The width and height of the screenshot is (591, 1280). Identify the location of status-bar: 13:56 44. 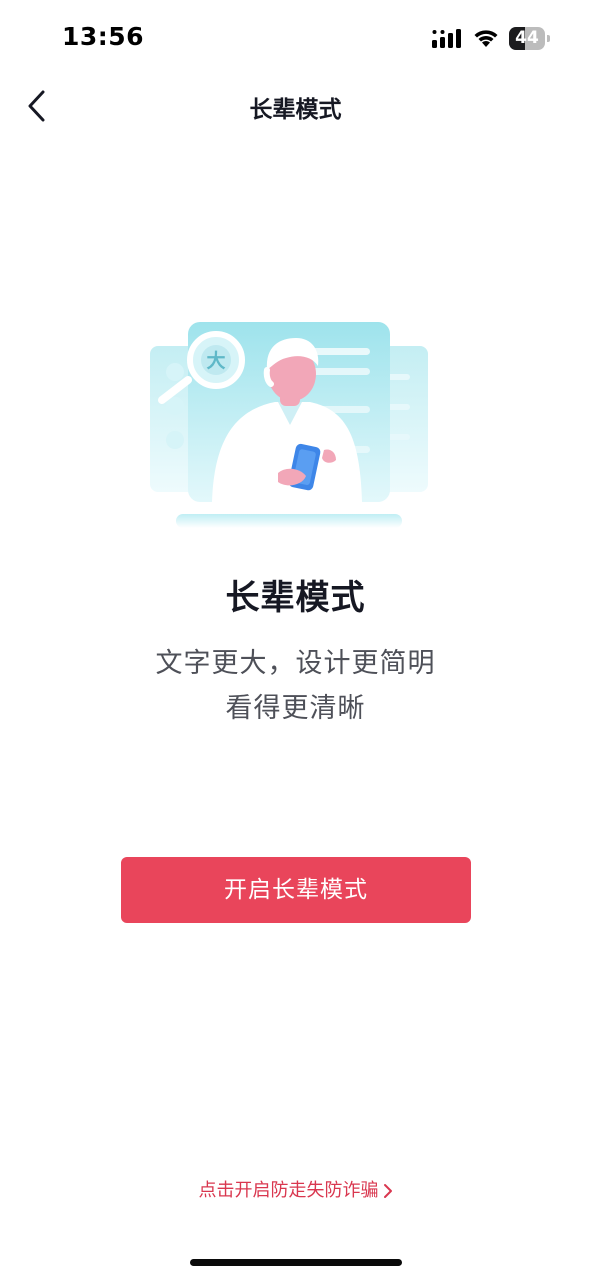
(295, 40).